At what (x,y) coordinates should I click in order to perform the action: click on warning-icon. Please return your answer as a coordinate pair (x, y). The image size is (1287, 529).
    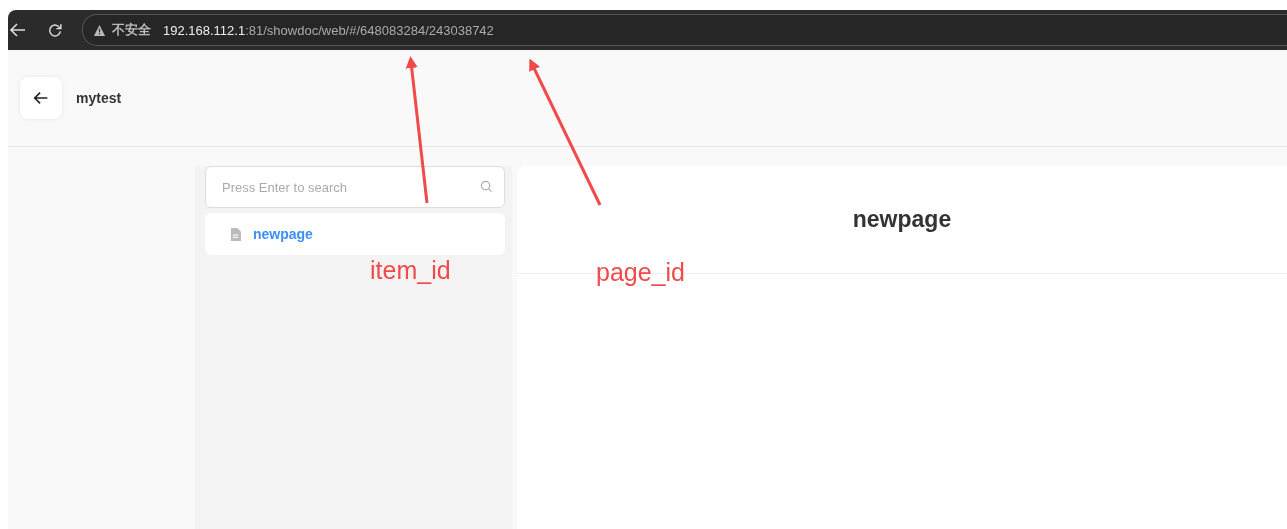
    Looking at the image, I should click on (99, 30).